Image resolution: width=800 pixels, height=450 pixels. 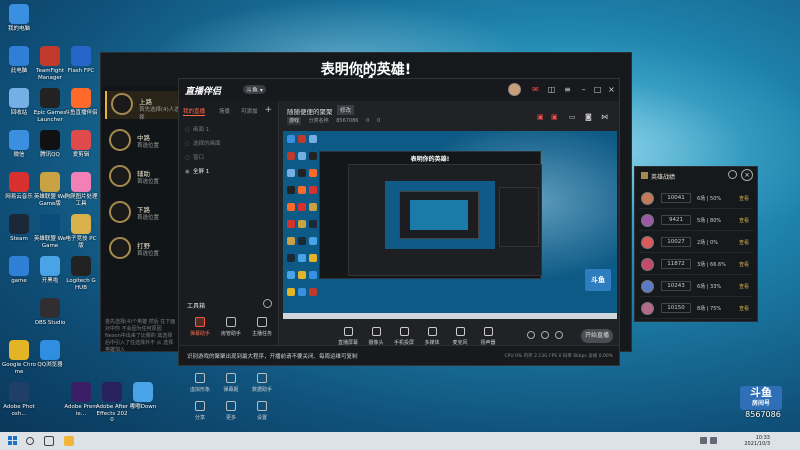 What do you see at coordinates (143, 213) in the screenshot?
I see `role-bottom: 下路 首选位置` at bounding box center [143, 213].